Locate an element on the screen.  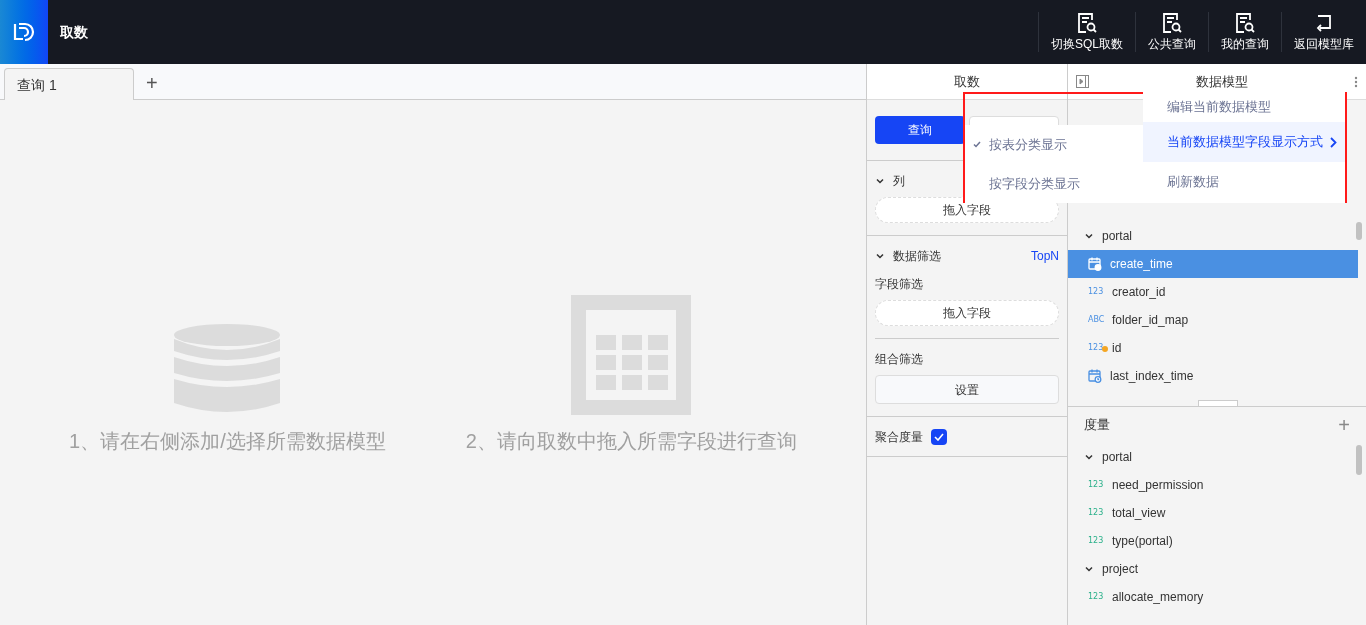
section-title: 数据筛选 is located at coordinates (917, 256).